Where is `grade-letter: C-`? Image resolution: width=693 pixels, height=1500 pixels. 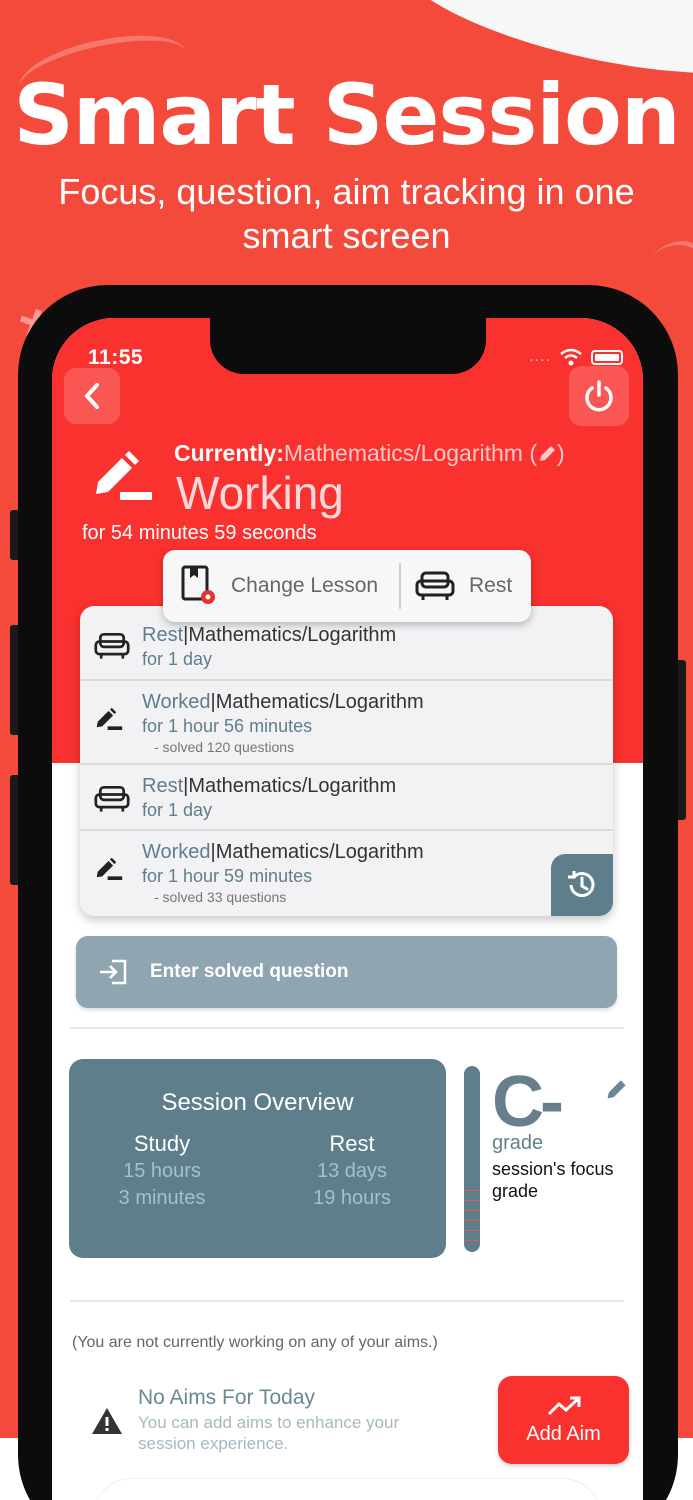
grade-letter: C- is located at coordinates (528, 1102).